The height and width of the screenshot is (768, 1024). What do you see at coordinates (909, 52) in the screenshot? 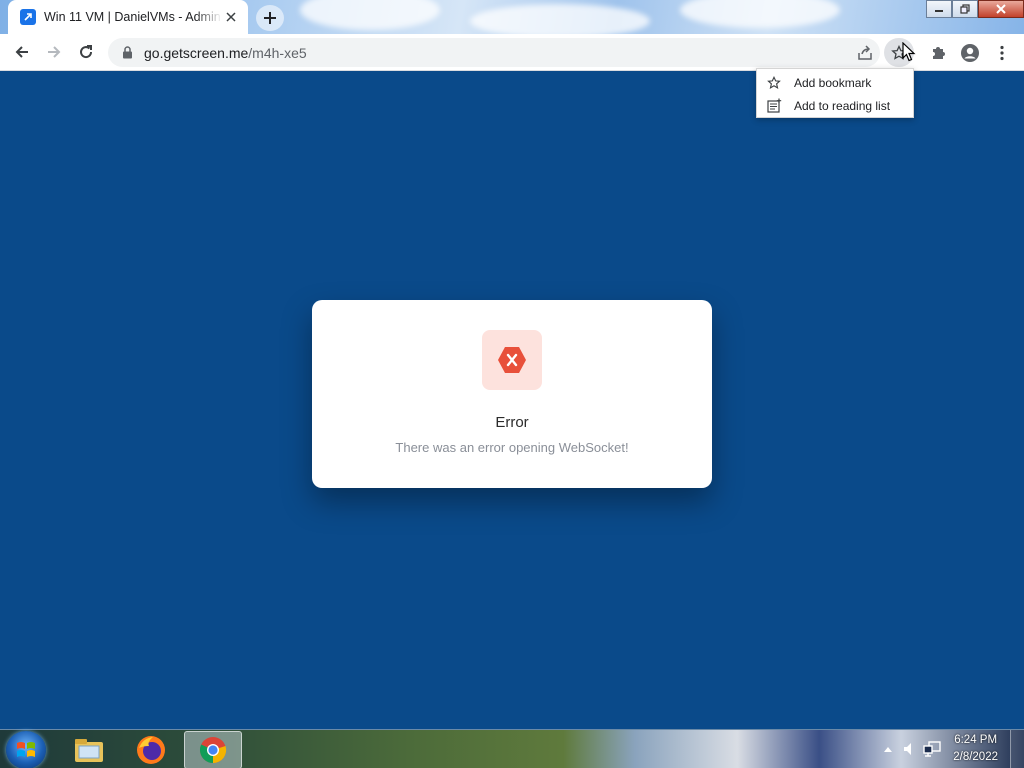
I see `mouse-cursor-icon` at bounding box center [909, 52].